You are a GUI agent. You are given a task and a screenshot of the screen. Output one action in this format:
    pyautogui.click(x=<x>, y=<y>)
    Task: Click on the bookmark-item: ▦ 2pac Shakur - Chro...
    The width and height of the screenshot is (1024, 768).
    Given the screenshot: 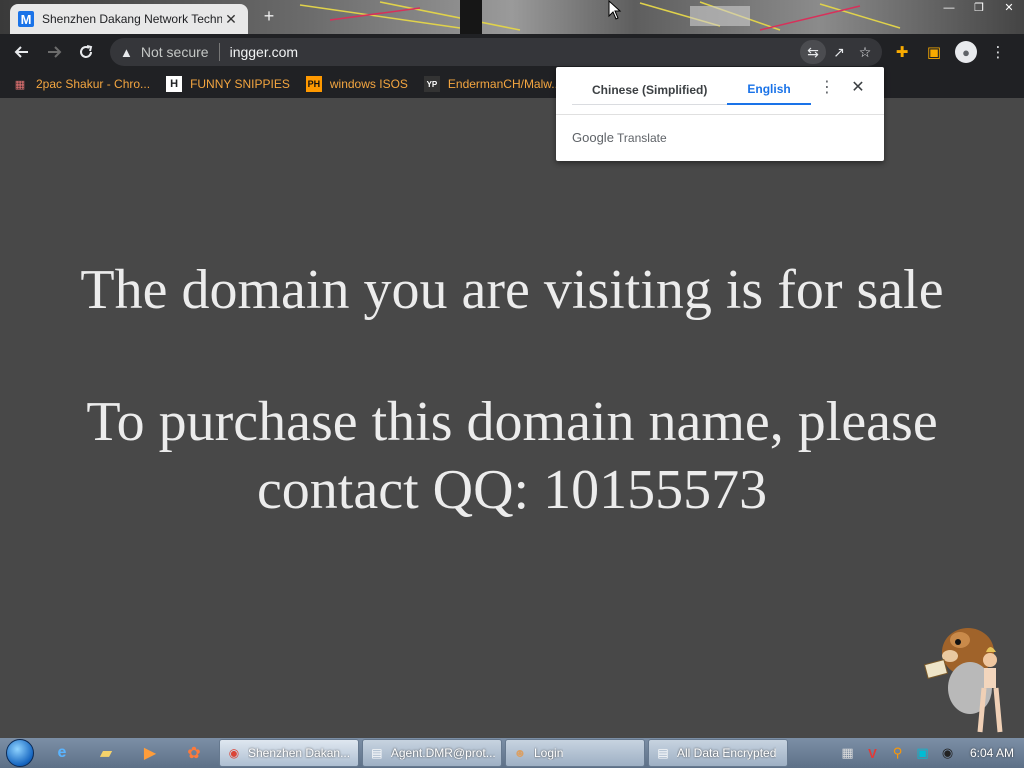 What is the action you would take?
    pyautogui.click(x=81, y=84)
    